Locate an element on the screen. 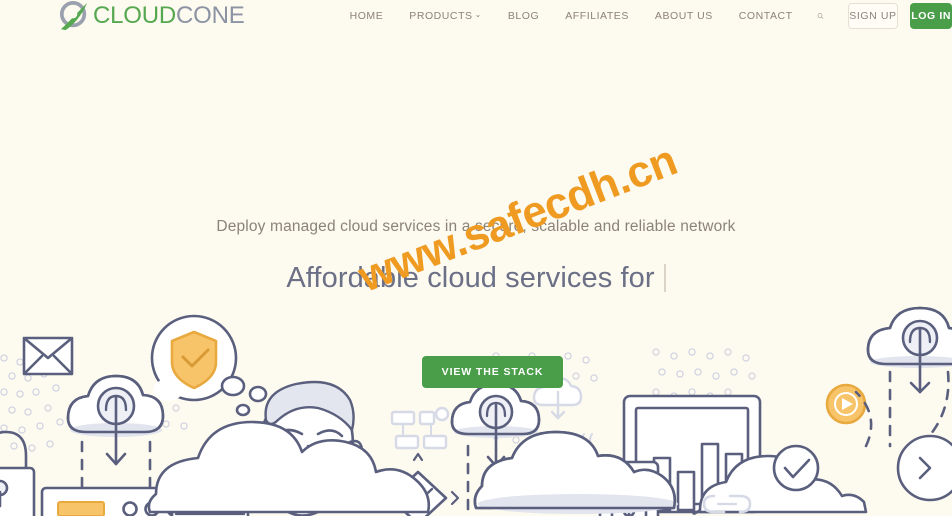 The width and height of the screenshot is (952, 516). nav-item-blog: BLOG is located at coordinates (523, 16).